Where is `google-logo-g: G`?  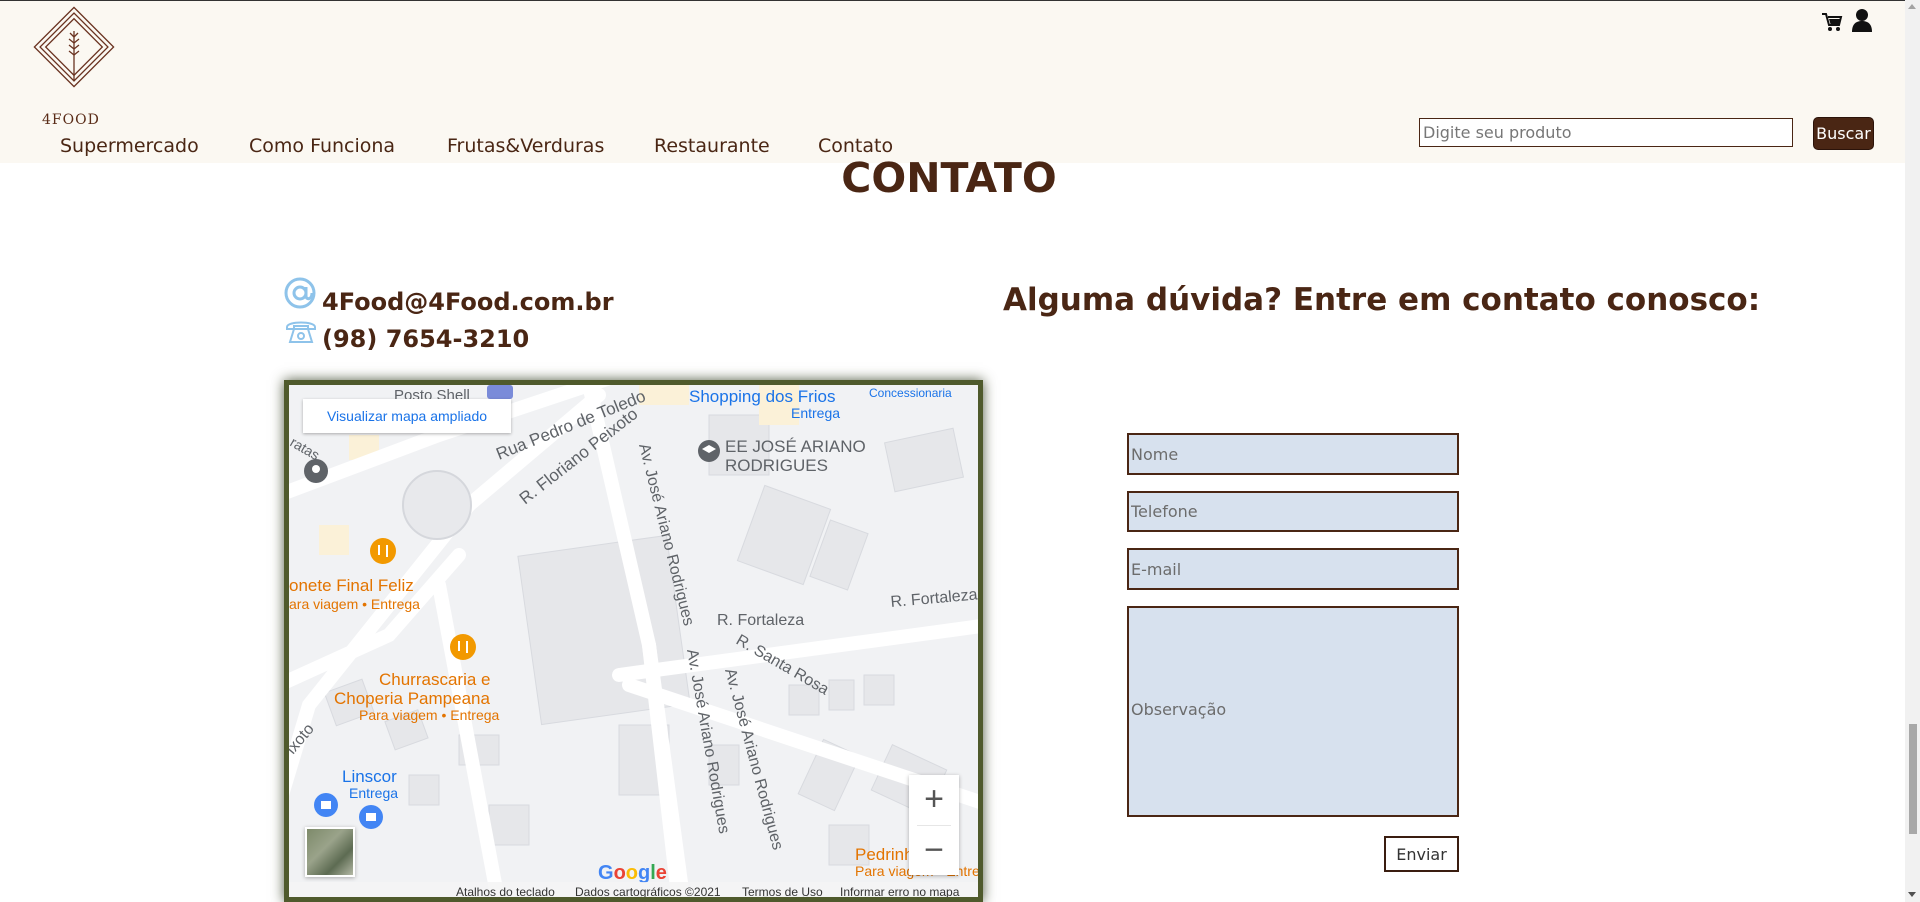 google-logo-g: G is located at coordinates (606, 873).